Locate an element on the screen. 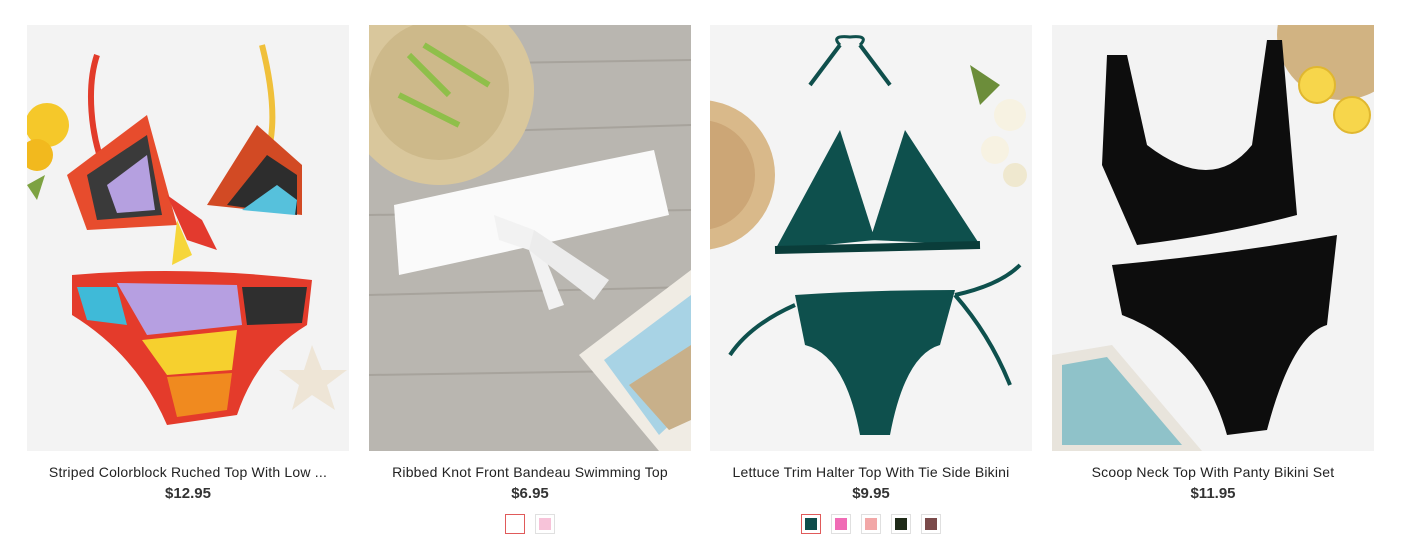 Image resolution: width=1408 pixels, height=549 pixels. swatch-white is located at coordinates (515, 524).